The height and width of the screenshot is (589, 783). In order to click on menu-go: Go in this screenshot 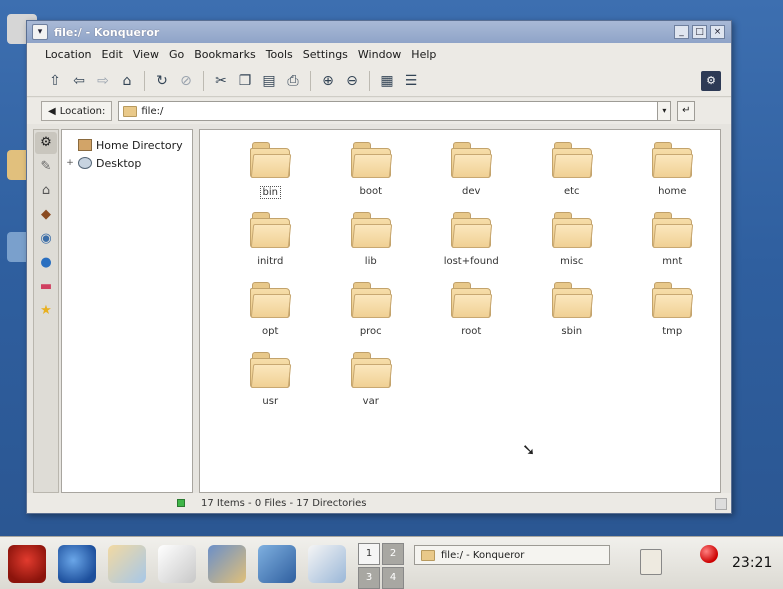, I will do `click(176, 54)`.